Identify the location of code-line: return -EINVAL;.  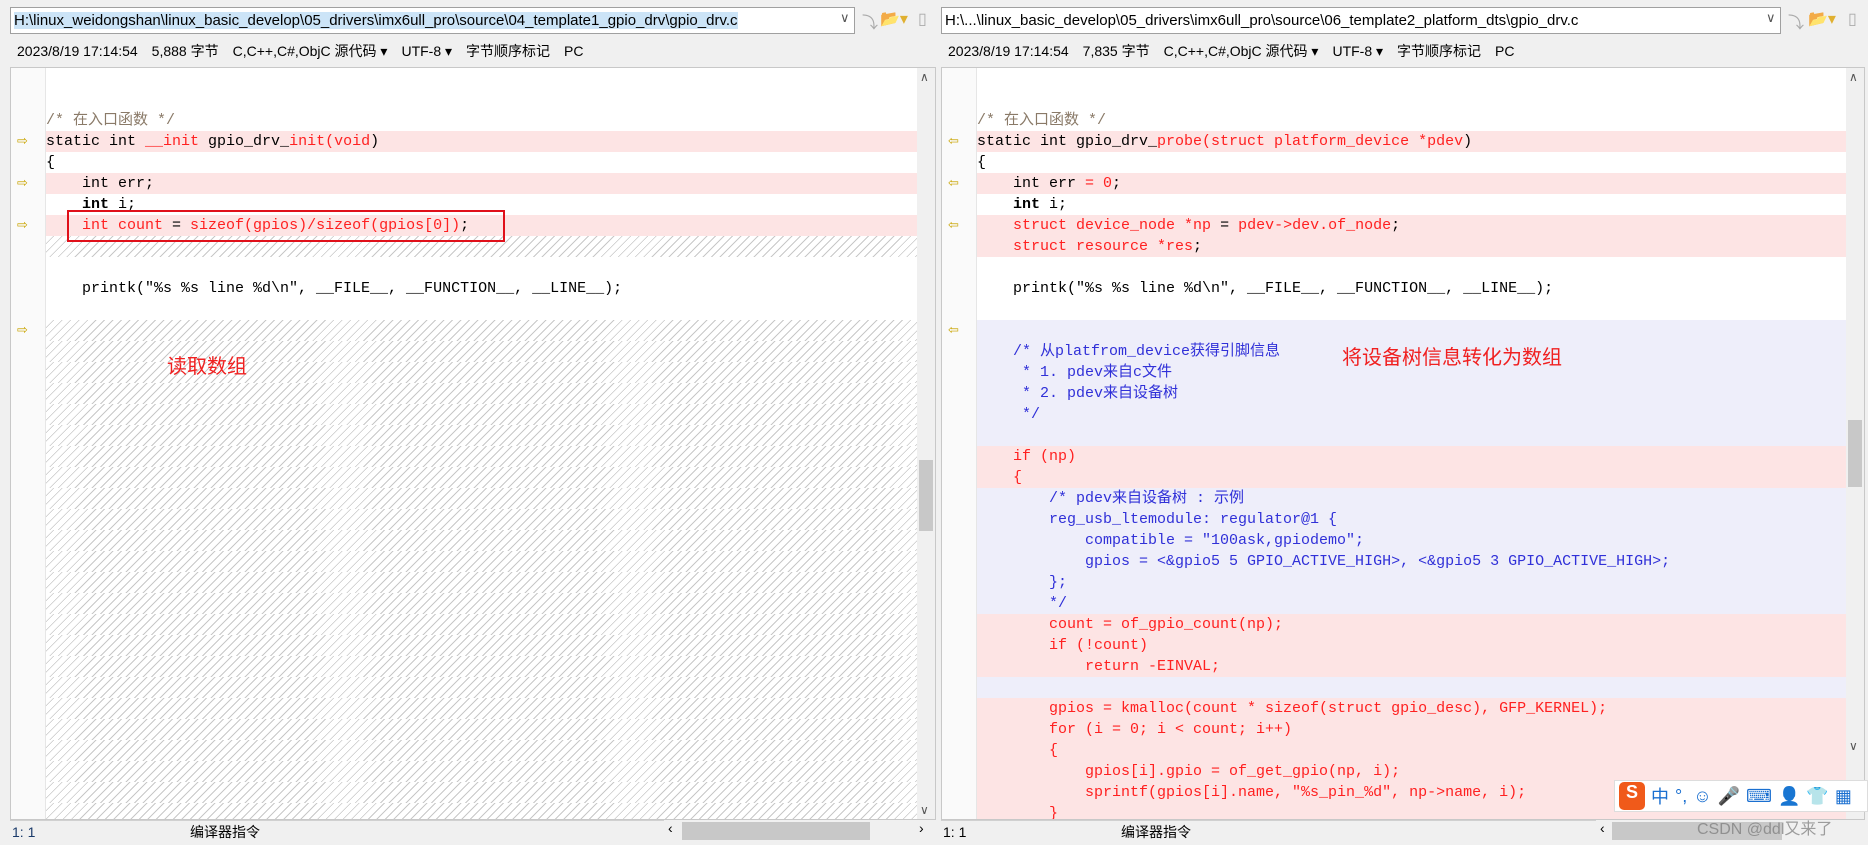
(1411, 666).